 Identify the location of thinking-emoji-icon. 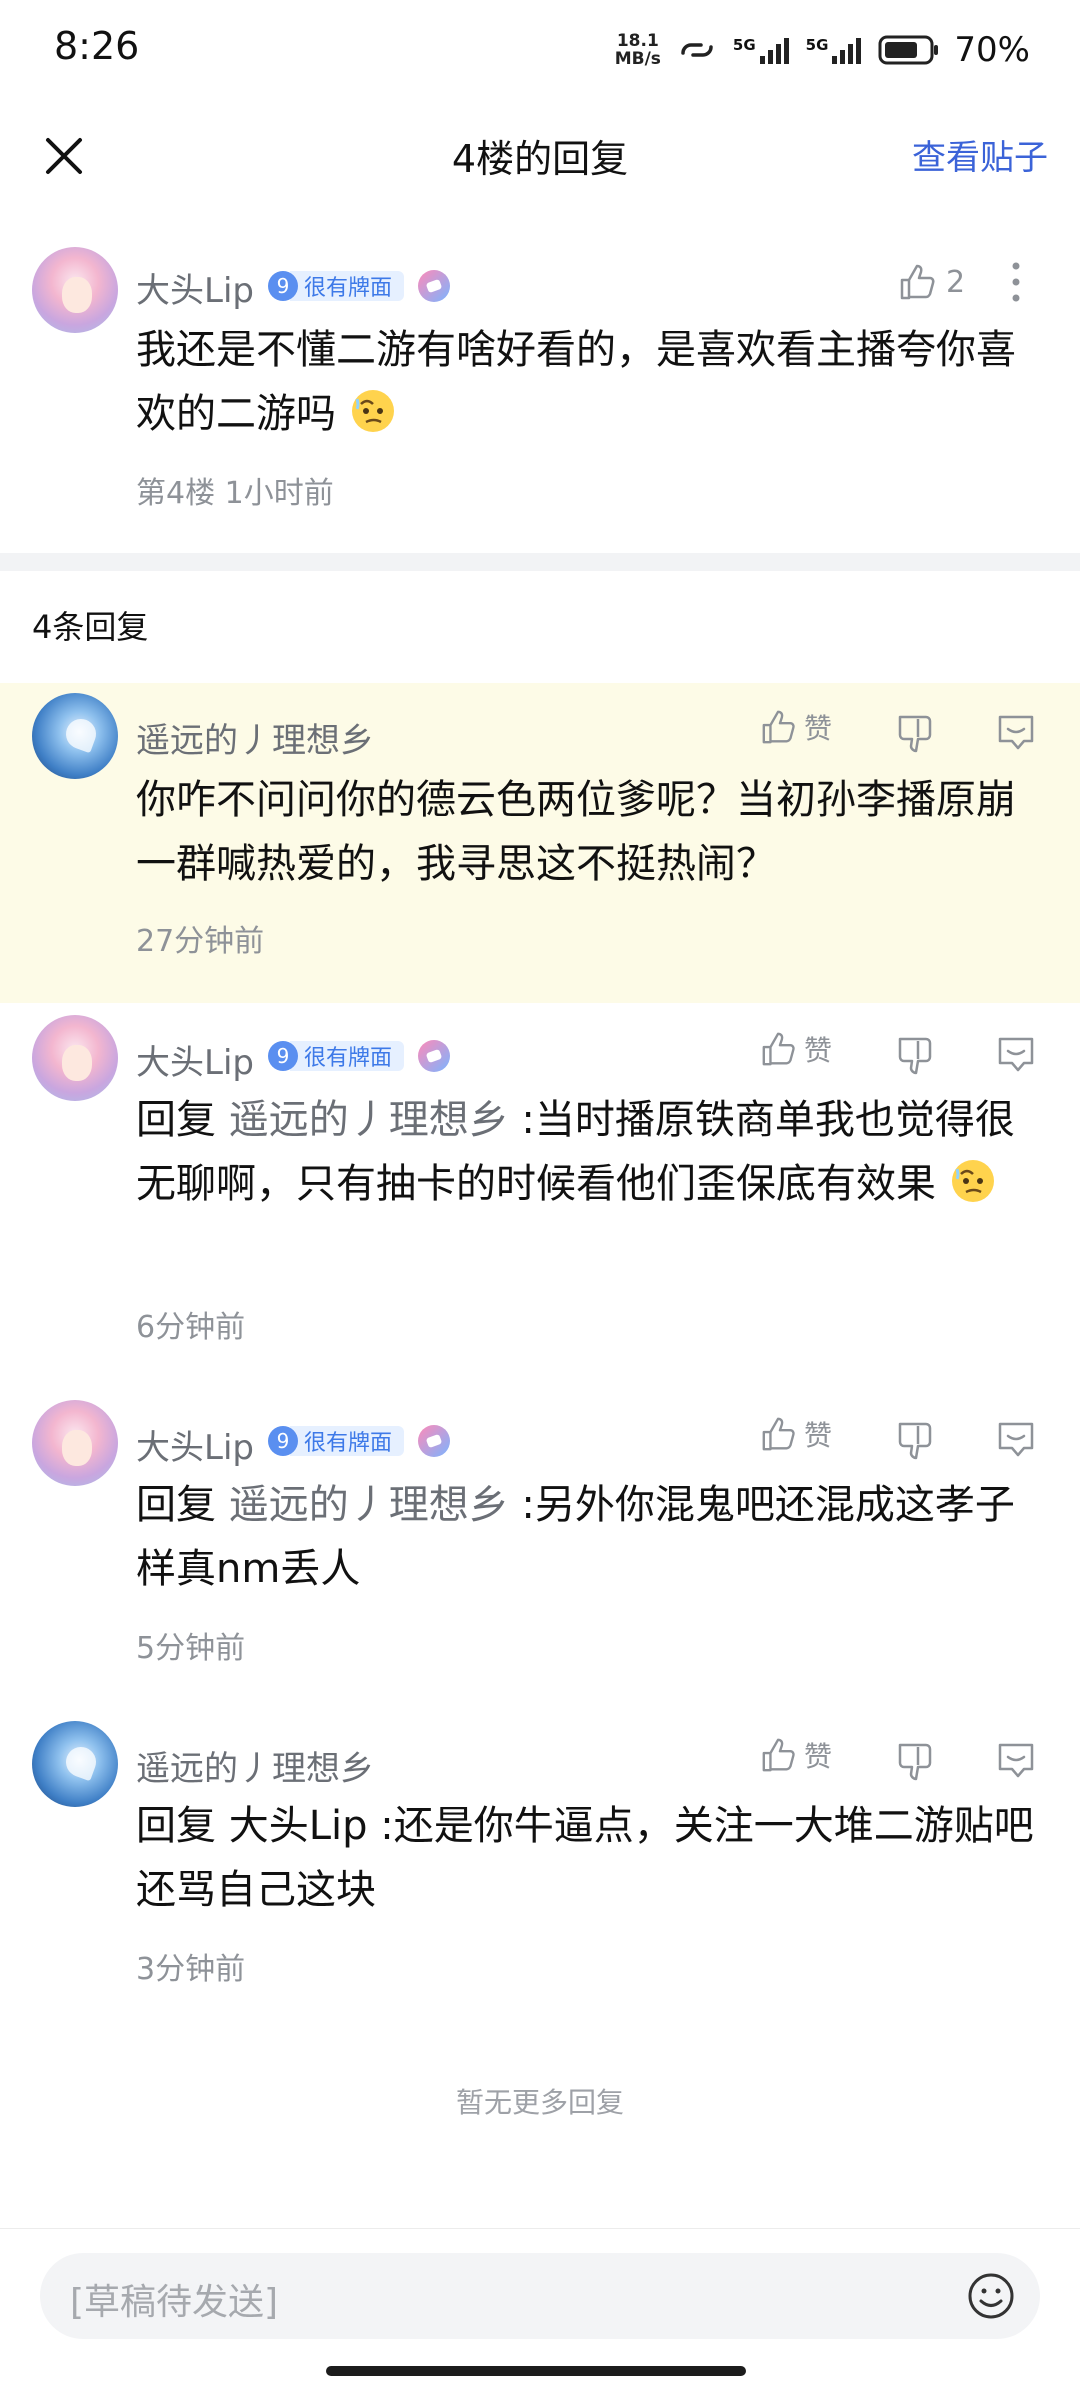
(973, 1181).